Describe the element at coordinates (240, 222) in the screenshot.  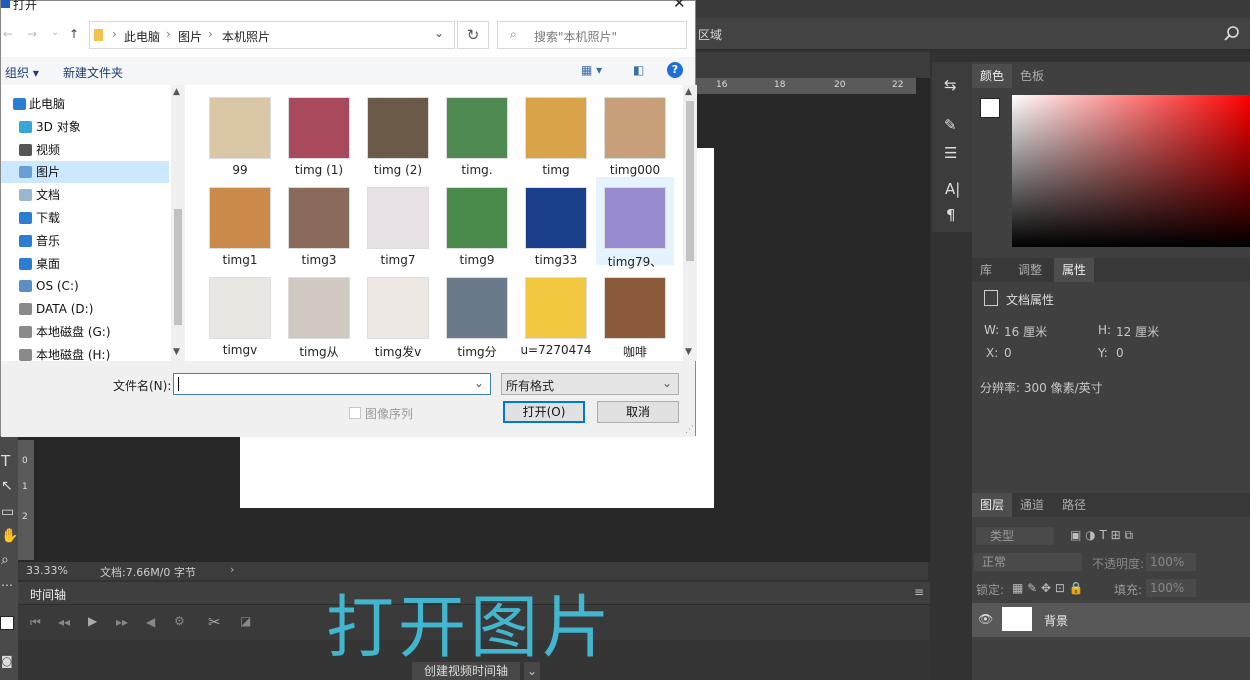
I see `file-item: timg1` at that location.